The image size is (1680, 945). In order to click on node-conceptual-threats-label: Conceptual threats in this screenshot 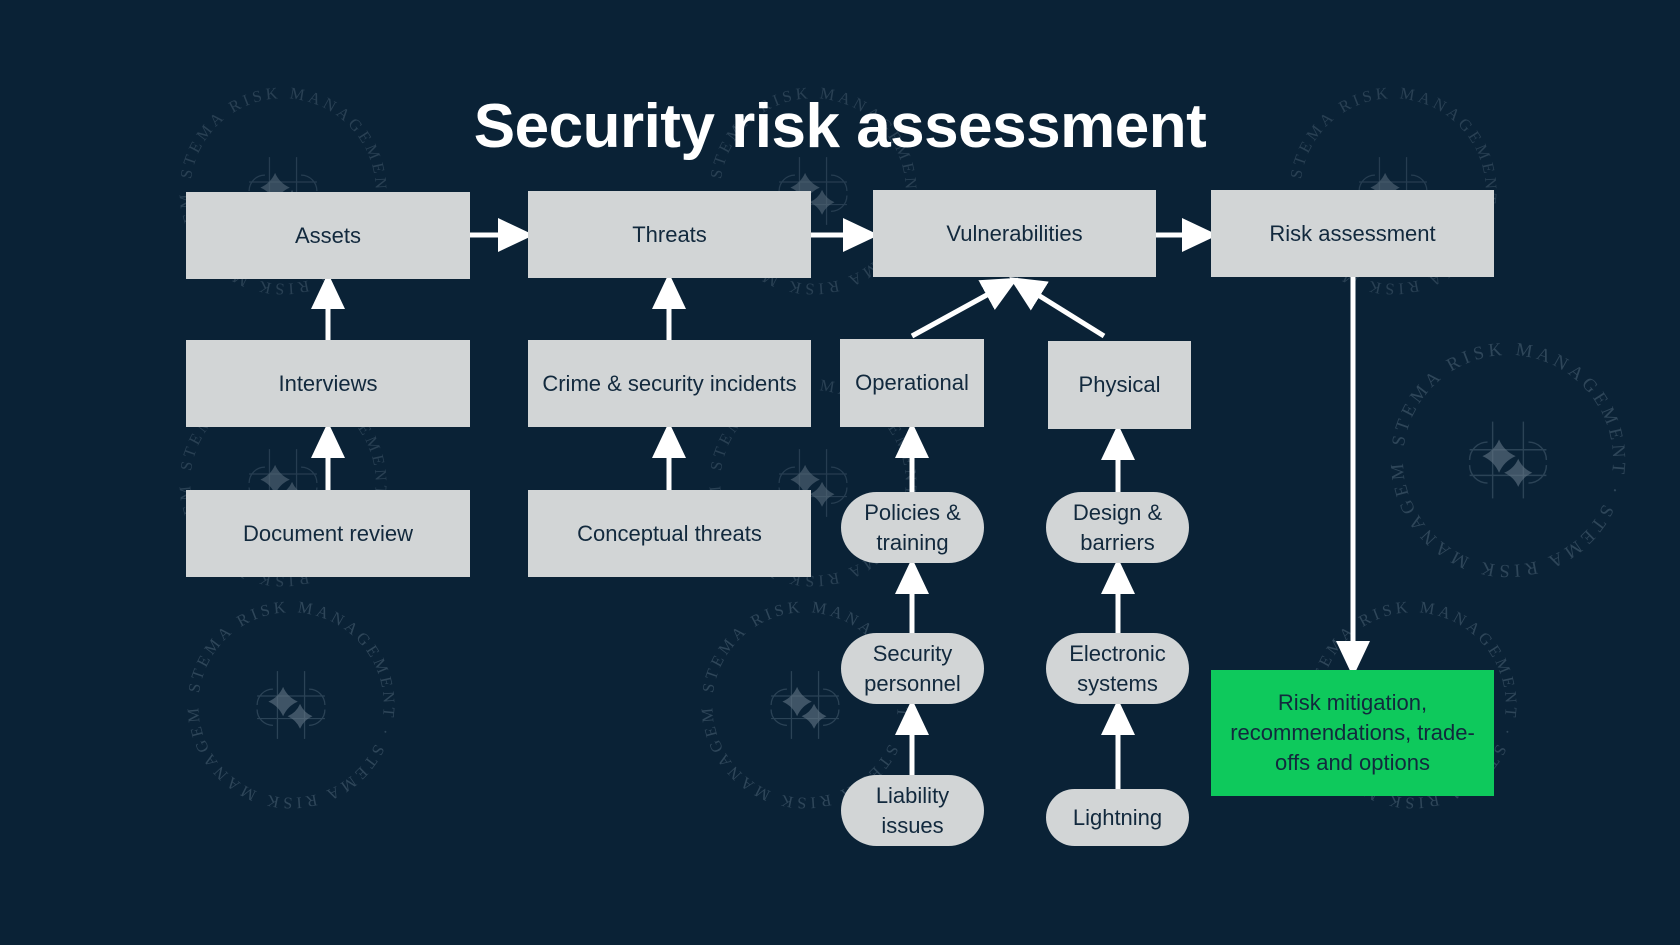, I will do `click(669, 533)`.